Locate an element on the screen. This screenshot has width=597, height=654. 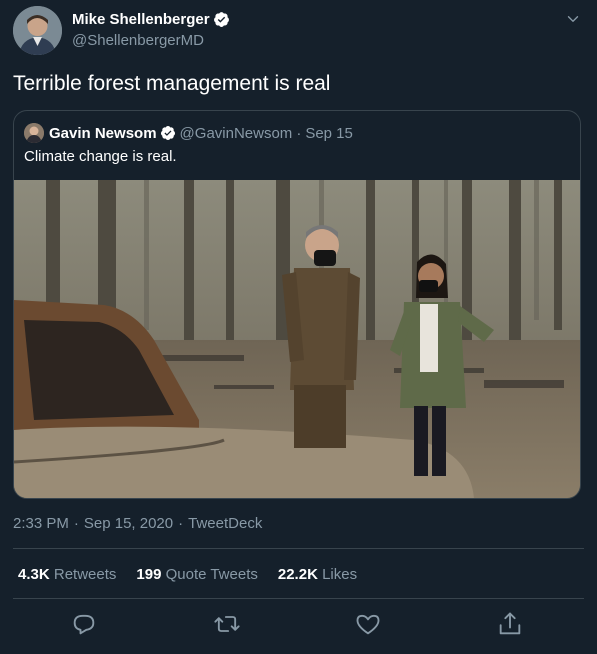
retweets-count: 4.3K is located at coordinates (34, 574).